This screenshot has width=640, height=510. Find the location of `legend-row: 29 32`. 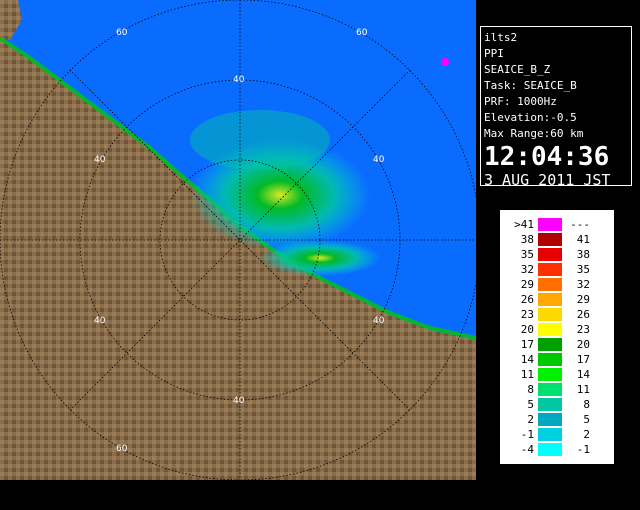

legend-row: 29 32 is located at coordinates (557, 284).